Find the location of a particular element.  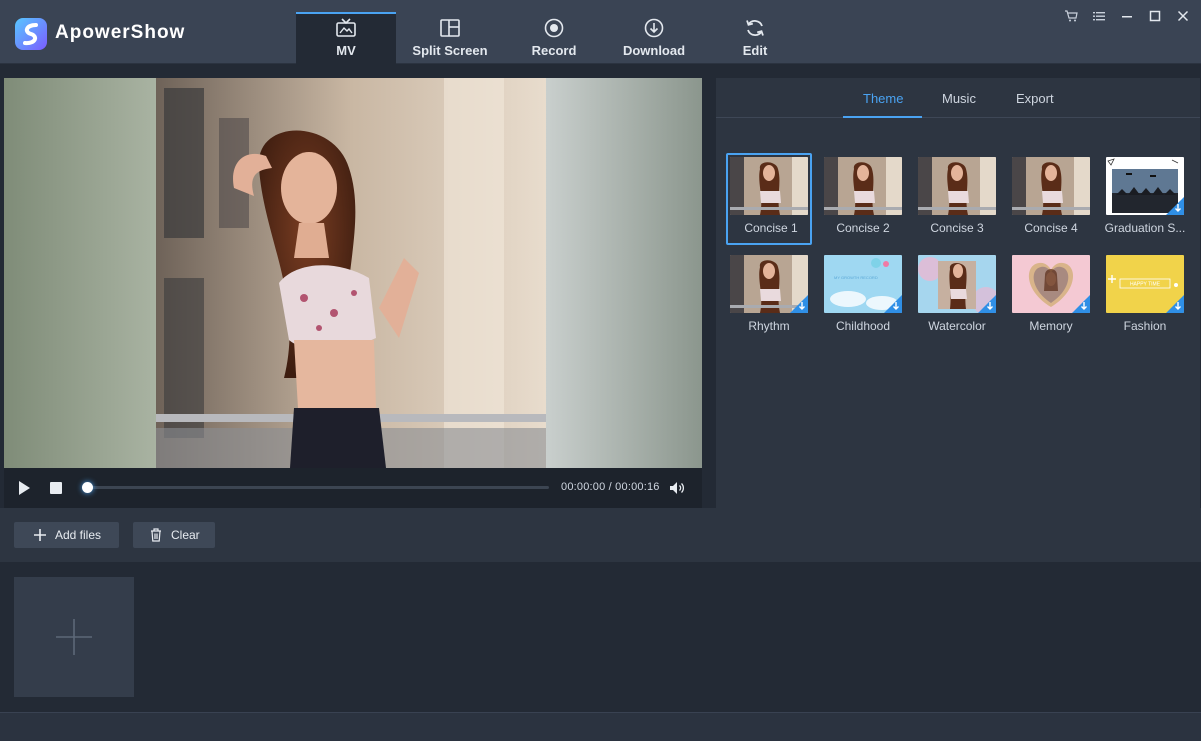

minimize-button is located at coordinates (1127, 16).